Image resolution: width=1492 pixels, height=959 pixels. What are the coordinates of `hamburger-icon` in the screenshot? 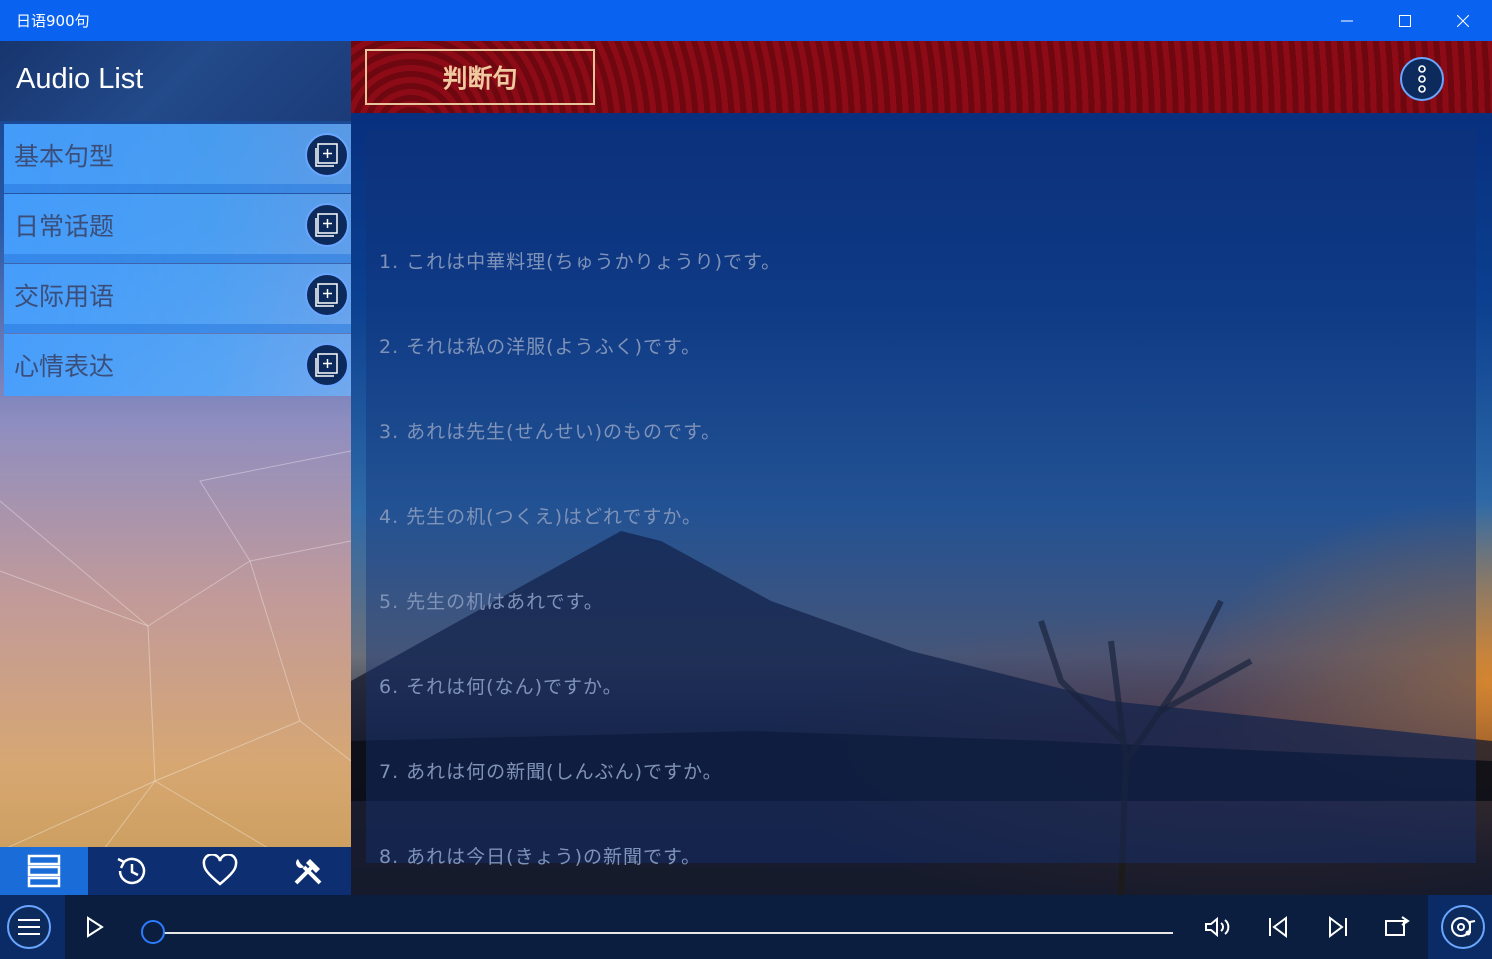 It's located at (29, 927).